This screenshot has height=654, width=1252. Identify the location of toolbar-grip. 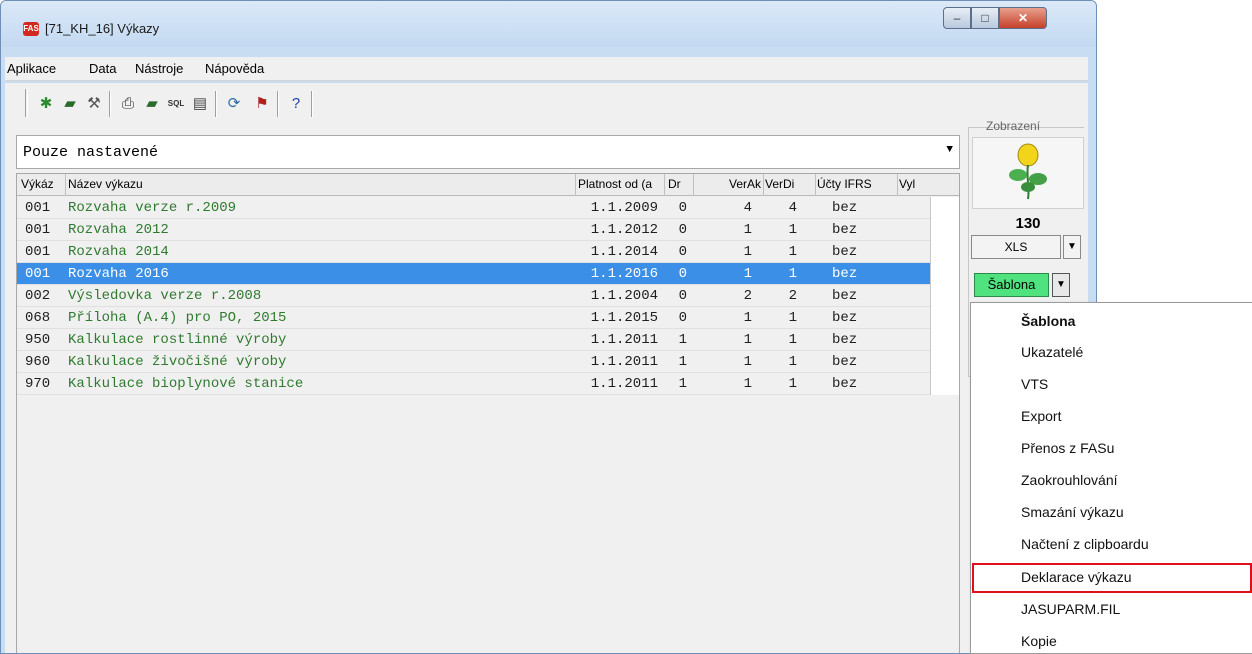
(26, 103).